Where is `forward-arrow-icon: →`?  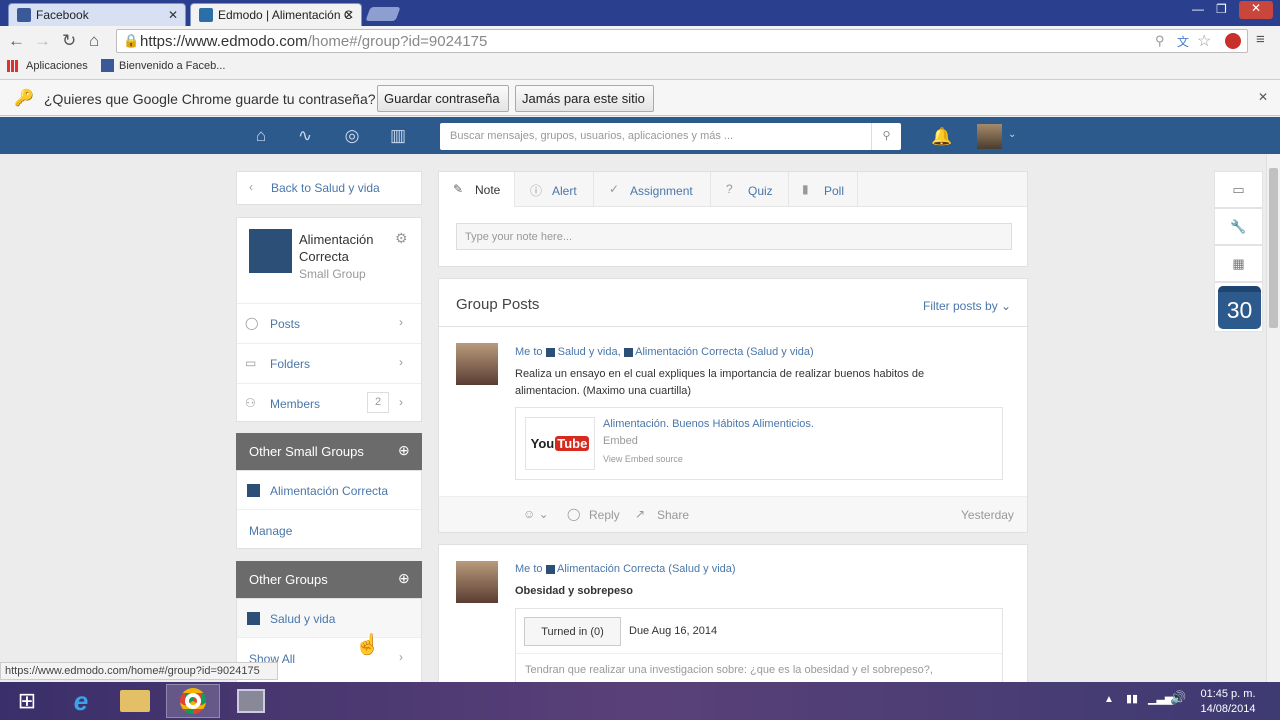
forward-arrow-icon: → is located at coordinates (42, 41).